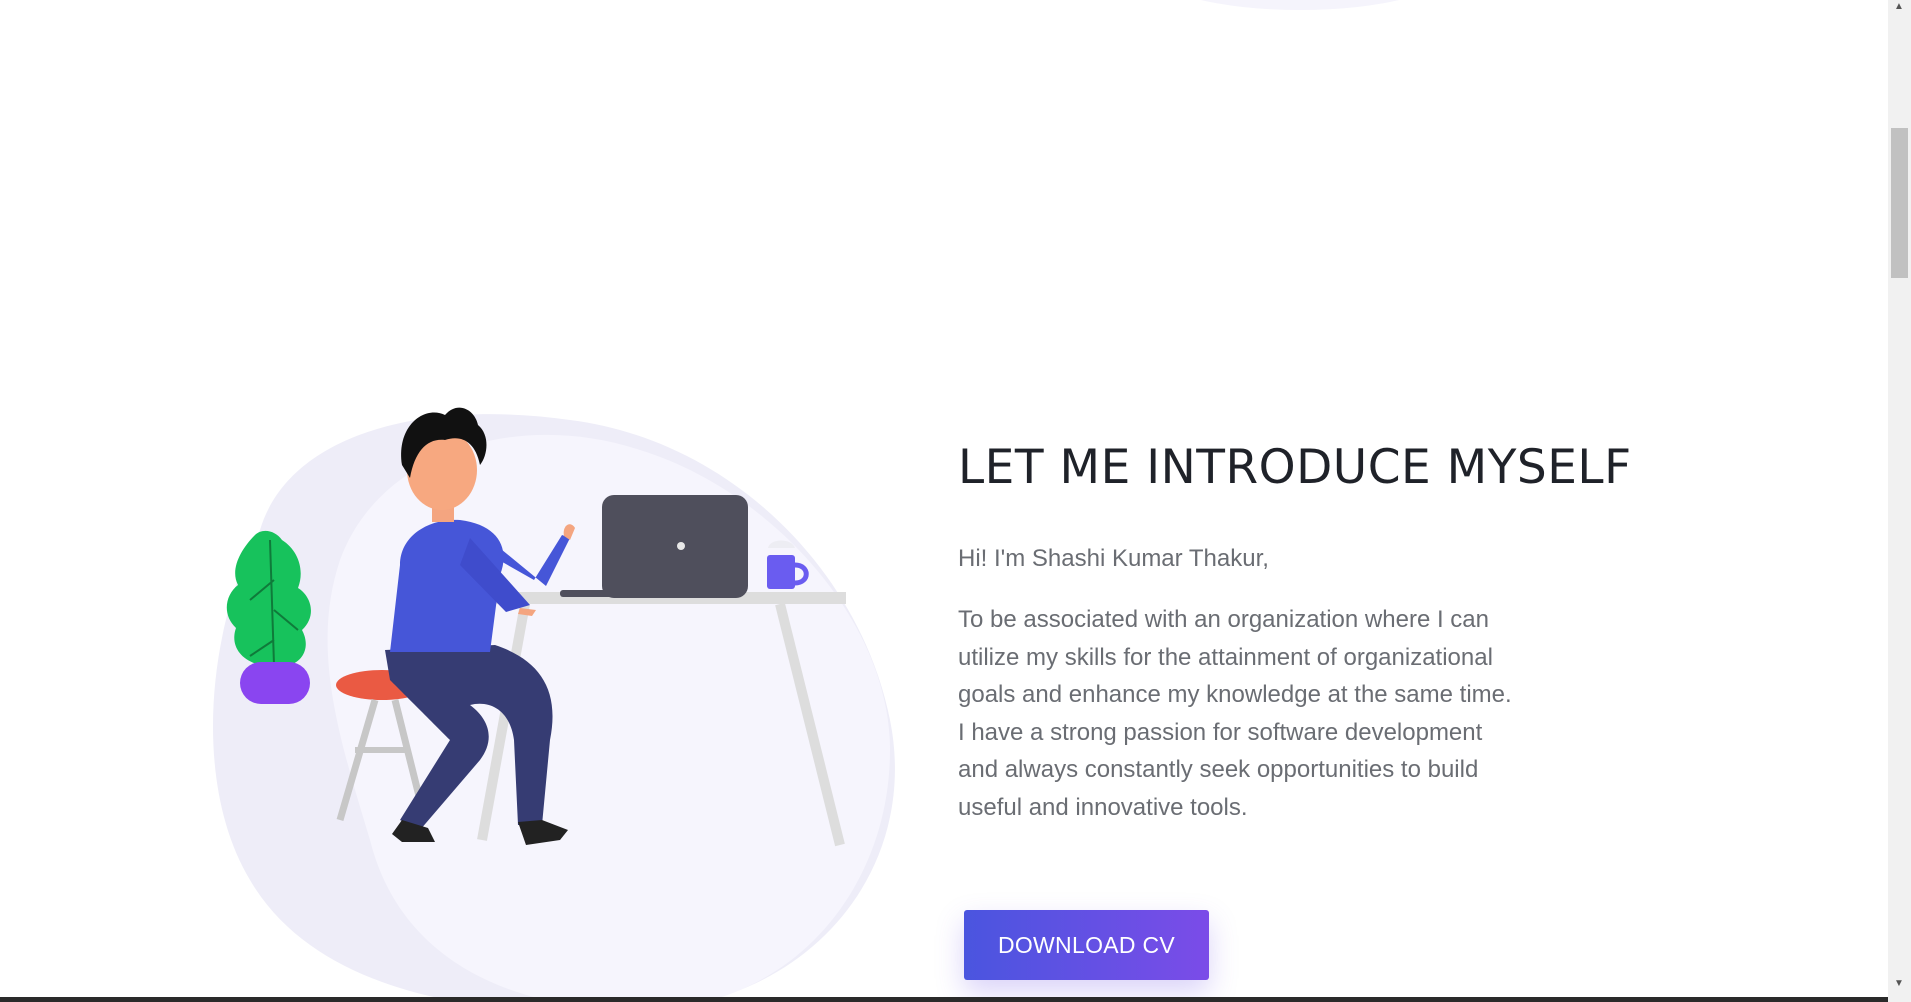  What do you see at coordinates (595, 593) in the screenshot?
I see `laptop-base` at bounding box center [595, 593].